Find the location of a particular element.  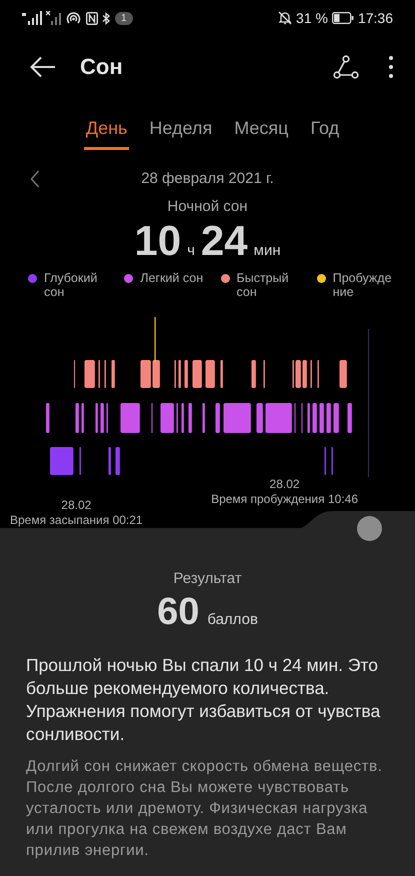

screen-title: Сон is located at coordinates (102, 67).